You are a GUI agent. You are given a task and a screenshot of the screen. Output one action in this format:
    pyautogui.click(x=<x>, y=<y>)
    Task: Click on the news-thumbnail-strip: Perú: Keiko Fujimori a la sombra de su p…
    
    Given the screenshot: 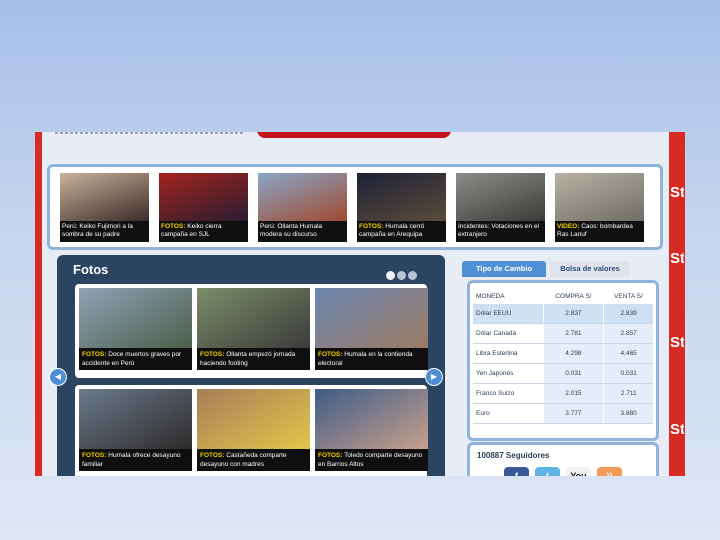 What is the action you would take?
    pyautogui.click(x=355, y=207)
    